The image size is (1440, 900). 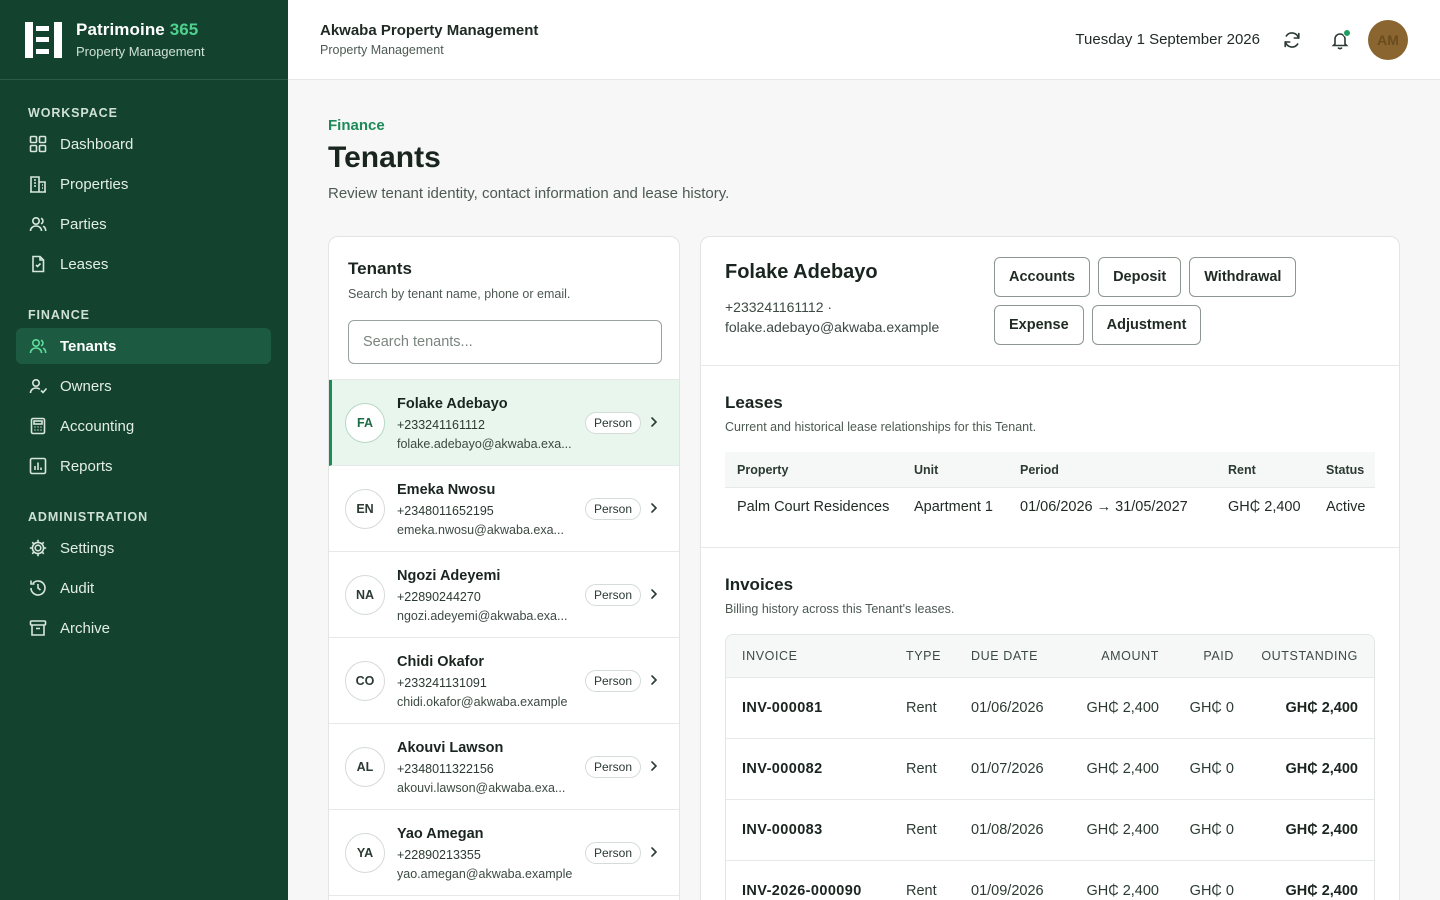 I want to click on sidebar-item-settings: Settings, so click(x=143, y=548).